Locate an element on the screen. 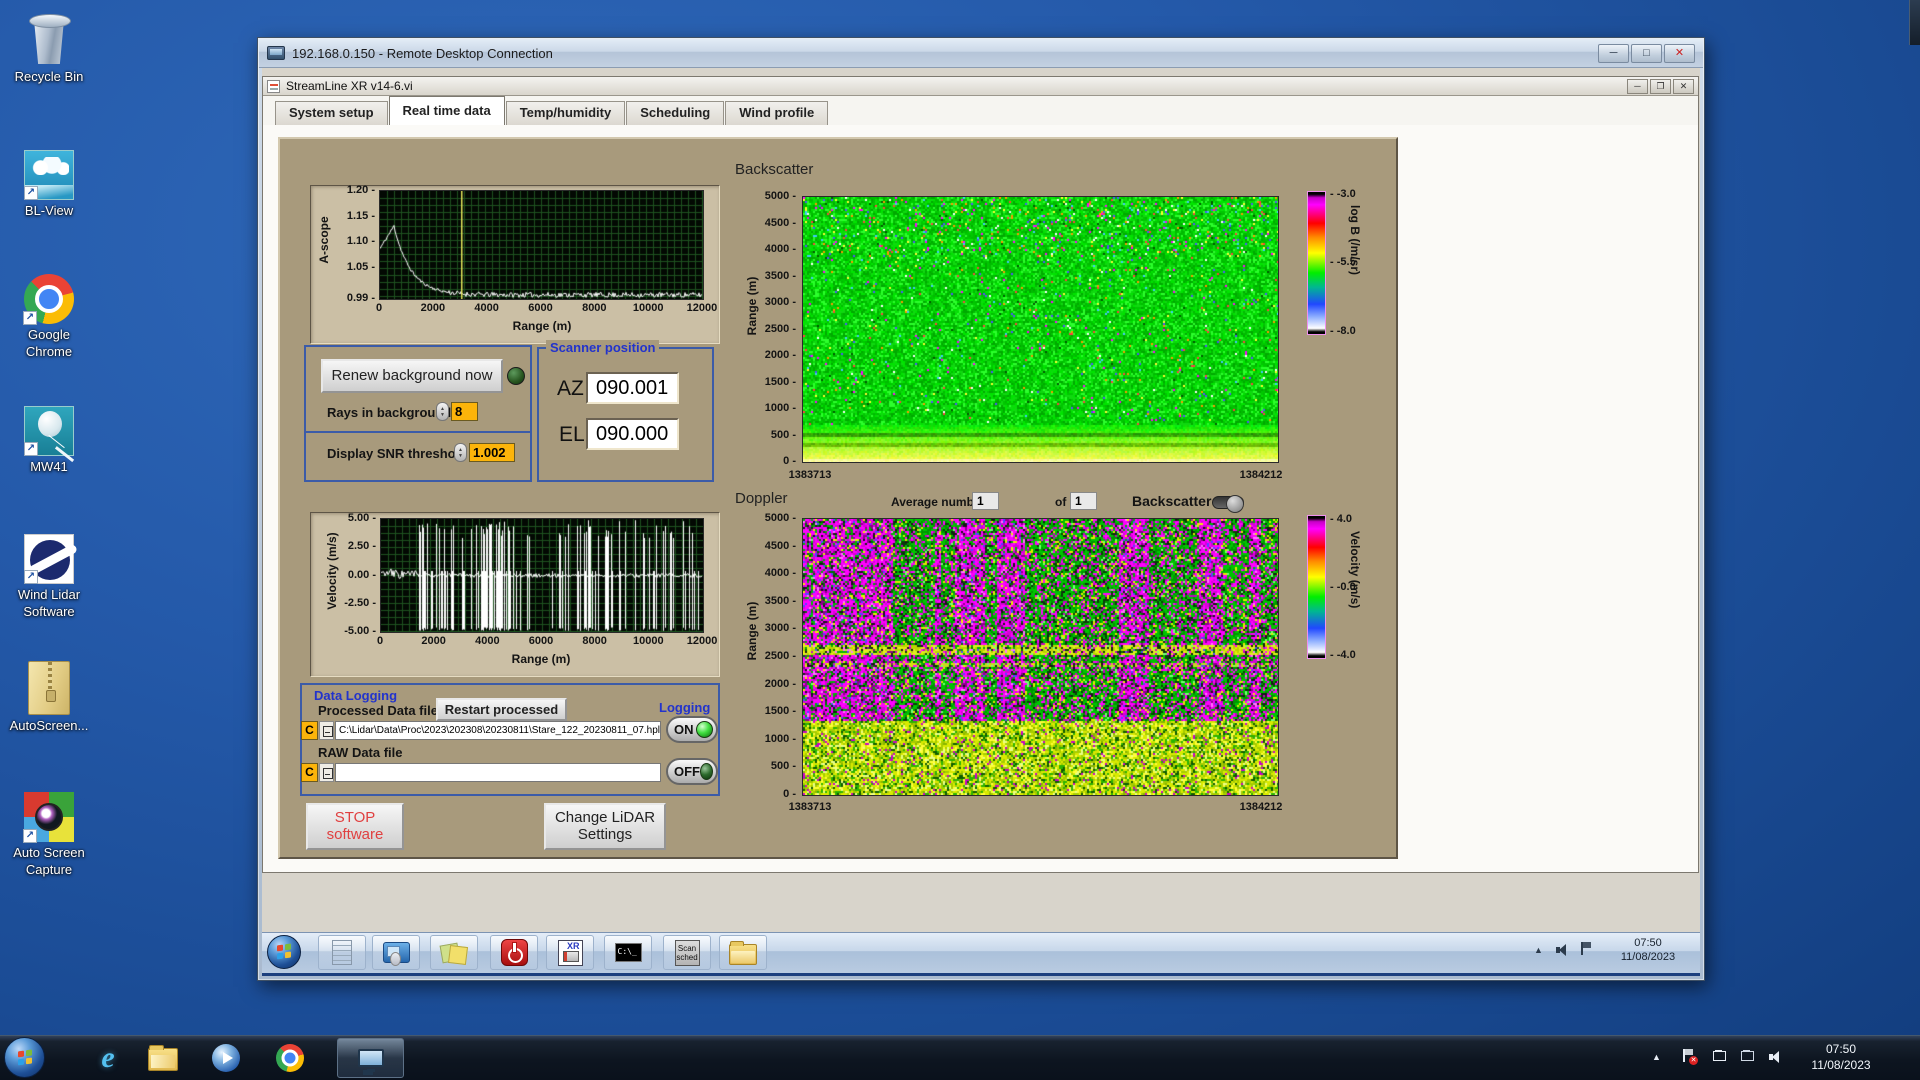 Image resolution: width=1920 pixels, height=1080 pixels. scan-sched-icon-text: Scan sched is located at coordinates (687, 952).